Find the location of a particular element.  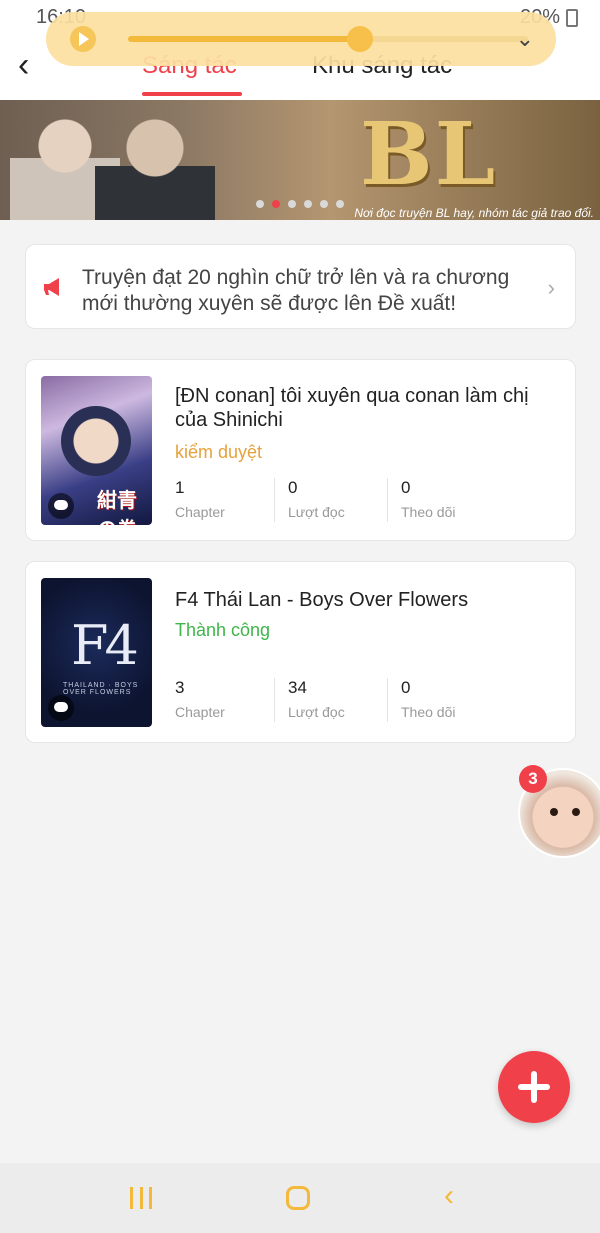

banner-logo: BL is located at coordinates (429, 154).